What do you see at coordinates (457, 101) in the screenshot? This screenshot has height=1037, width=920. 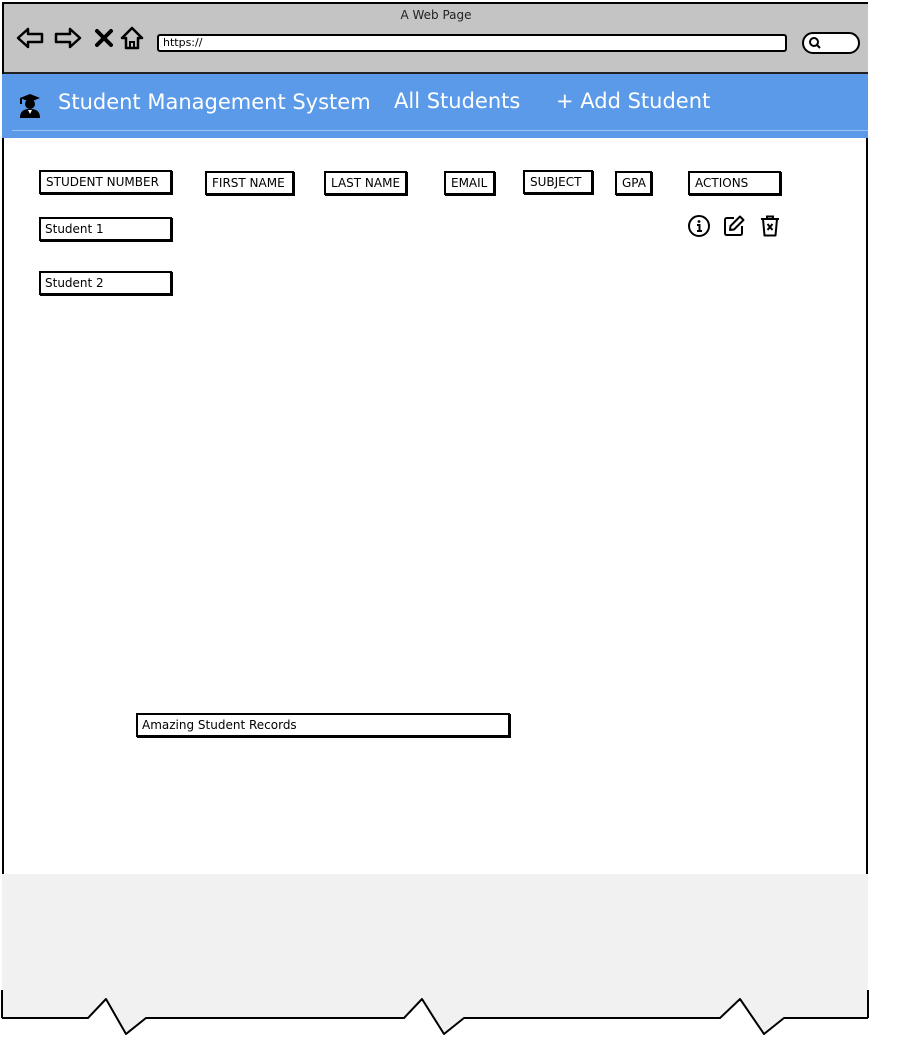 I see `nav-all-students: All Students` at bounding box center [457, 101].